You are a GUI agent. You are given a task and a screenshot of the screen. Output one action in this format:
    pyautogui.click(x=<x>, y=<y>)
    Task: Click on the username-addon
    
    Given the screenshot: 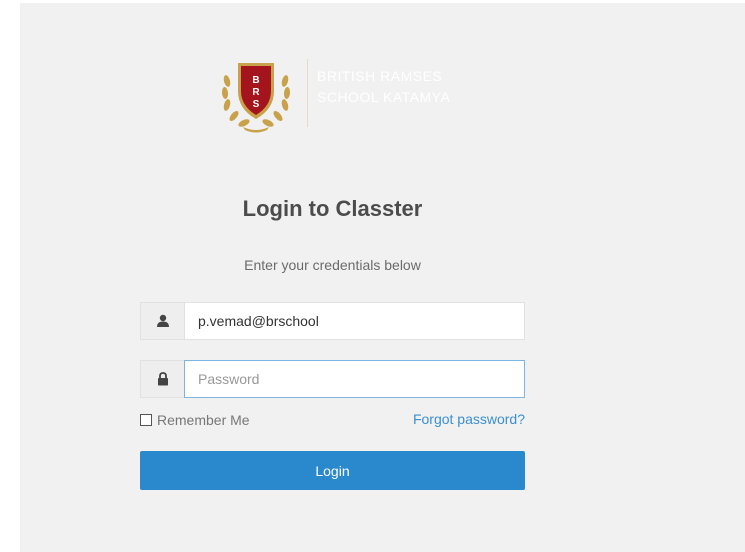 What is the action you would take?
    pyautogui.click(x=162, y=321)
    